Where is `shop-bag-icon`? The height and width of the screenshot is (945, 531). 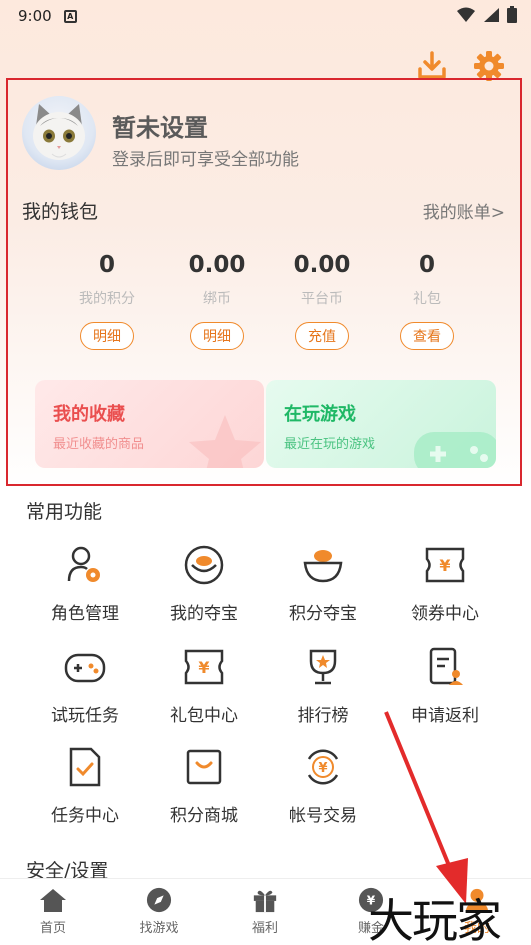
shop-bag-icon is located at coordinates (204, 767).